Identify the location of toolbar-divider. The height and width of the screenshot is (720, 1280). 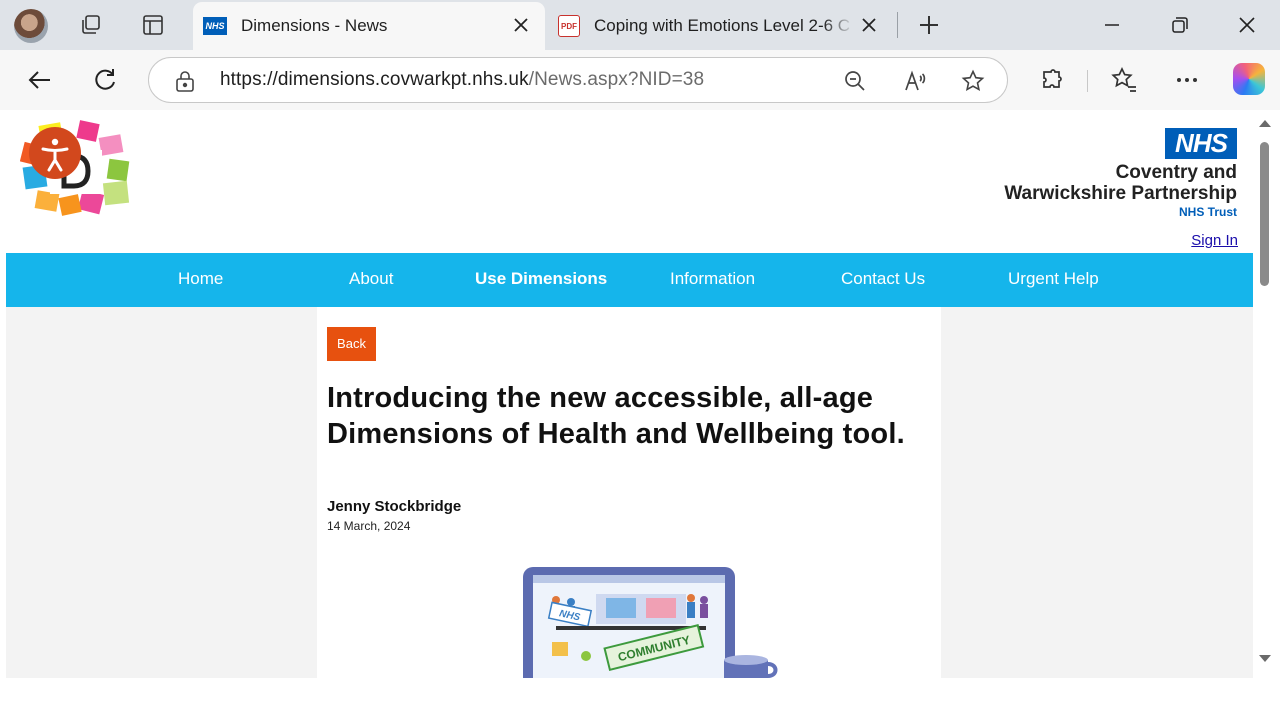
(1087, 81).